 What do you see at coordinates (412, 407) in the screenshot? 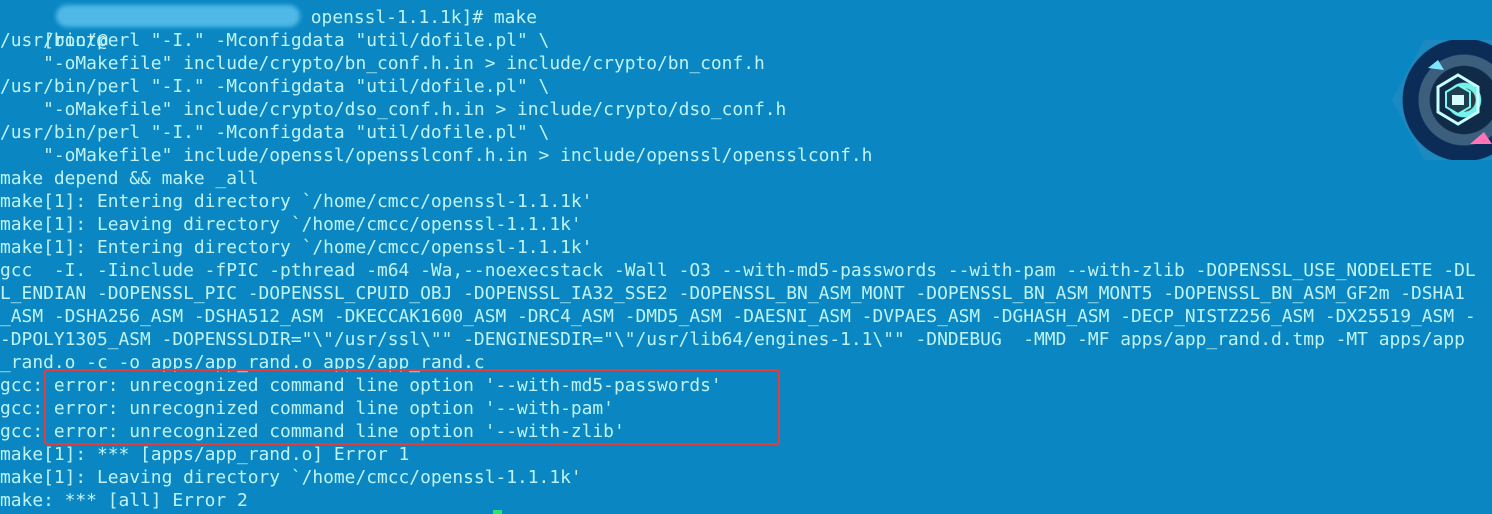
I see `error-highlight-box` at bounding box center [412, 407].